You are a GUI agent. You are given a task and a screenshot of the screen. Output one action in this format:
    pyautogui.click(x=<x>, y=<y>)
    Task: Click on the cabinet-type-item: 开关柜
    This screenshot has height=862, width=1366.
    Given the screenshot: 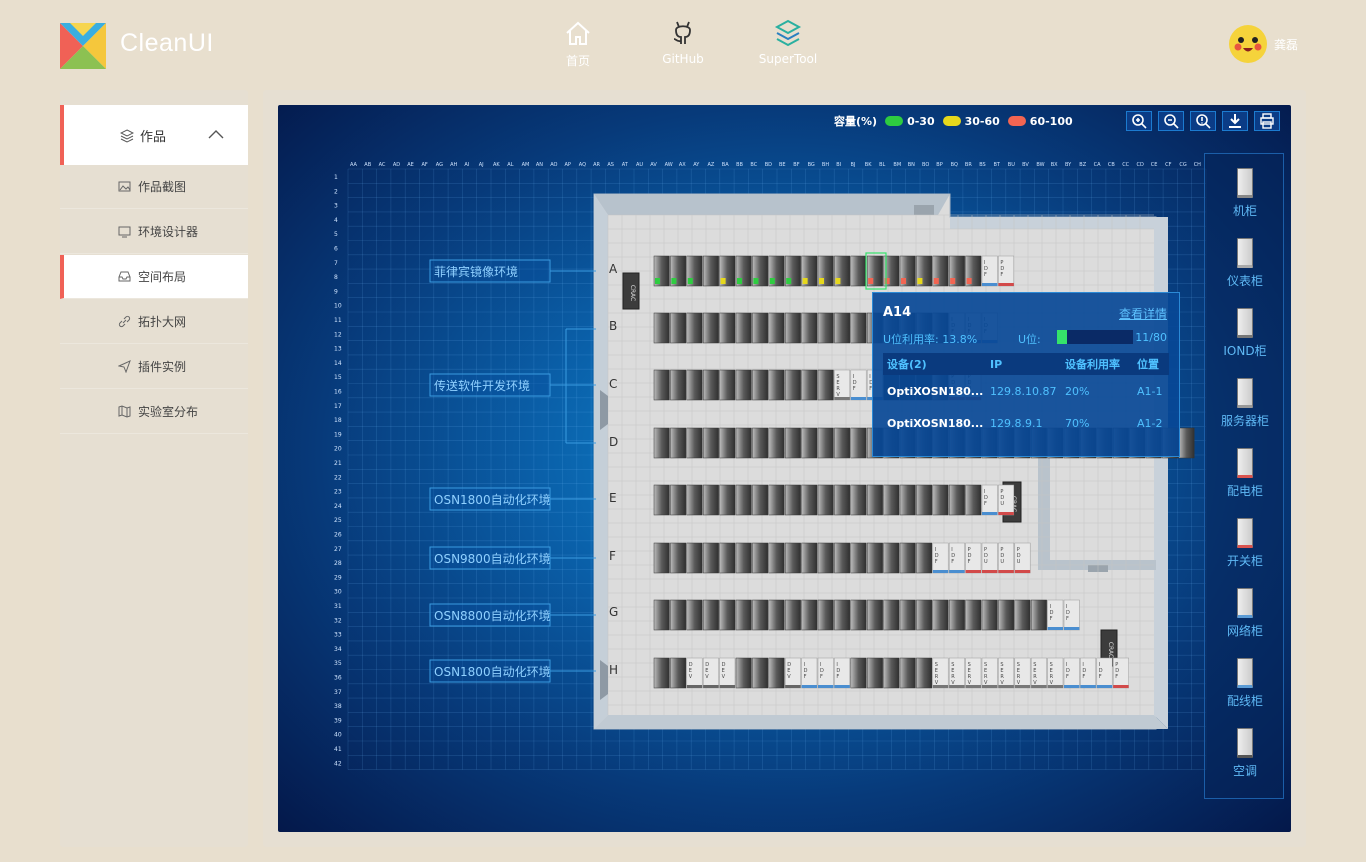 What is the action you would take?
    pyautogui.click(x=1245, y=543)
    